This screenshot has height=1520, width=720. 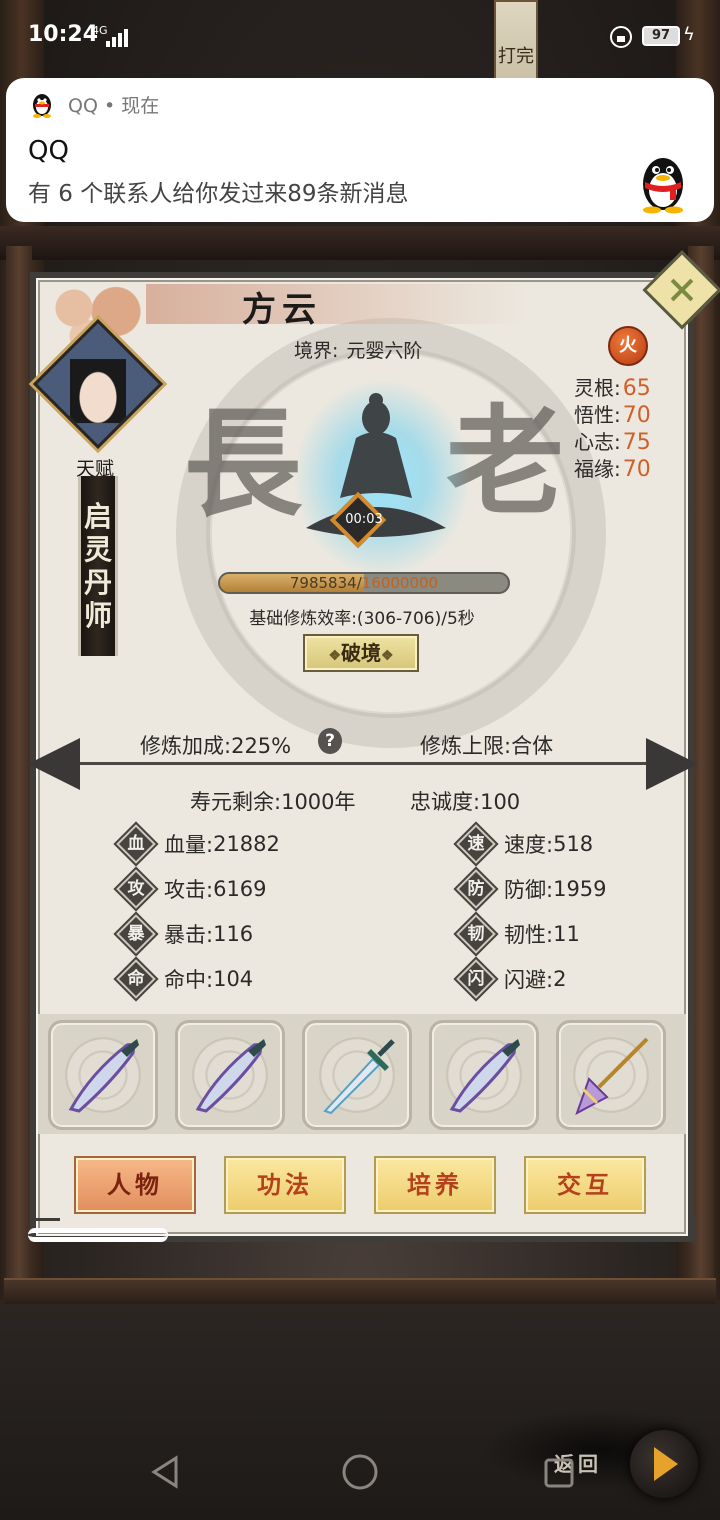 What do you see at coordinates (612, 388) in the screenshot?
I see `stat-row: 灵根:65` at bounding box center [612, 388].